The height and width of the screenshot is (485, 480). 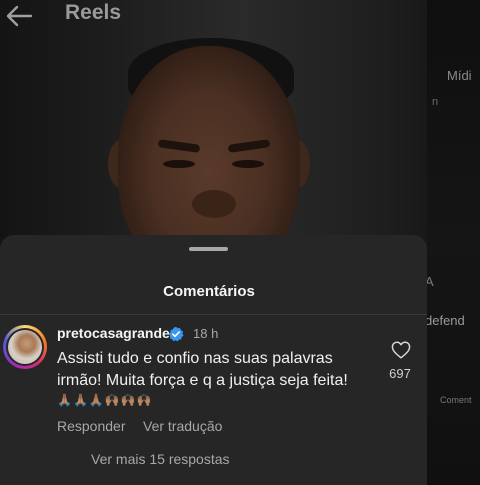 I want to click on verified-badge-icon, so click(x=176, y=334).